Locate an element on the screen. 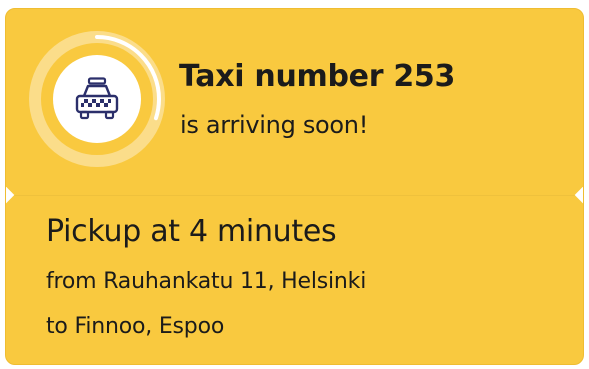 The height and width of the screenshot is (369, 589). arrival-progress-indicator is located at coordinates (97, 99).